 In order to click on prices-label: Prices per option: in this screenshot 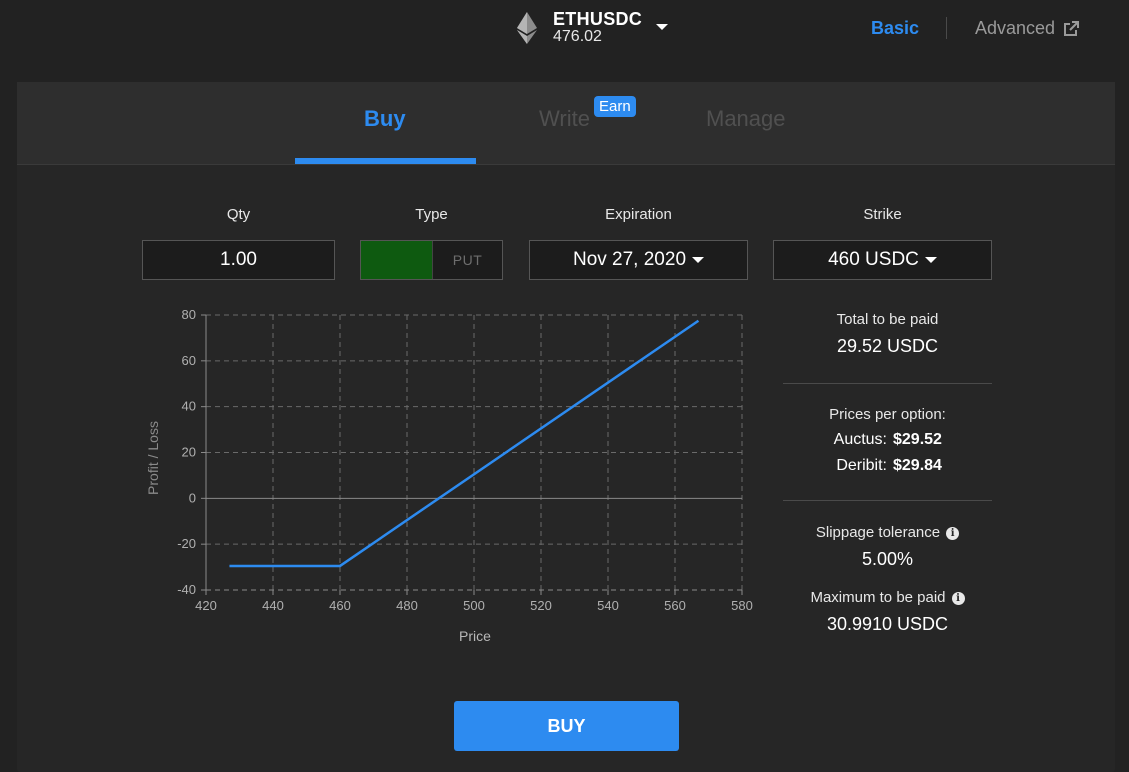, I will do `click(887, 414)`.